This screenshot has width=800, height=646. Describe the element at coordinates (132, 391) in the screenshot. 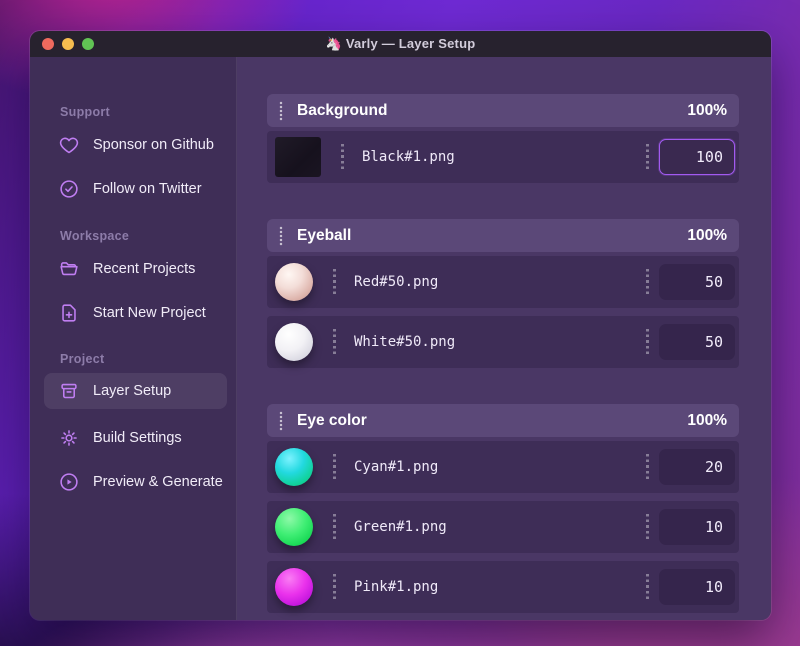

I see `sidebar-item-label: Layer Setup` at that location.